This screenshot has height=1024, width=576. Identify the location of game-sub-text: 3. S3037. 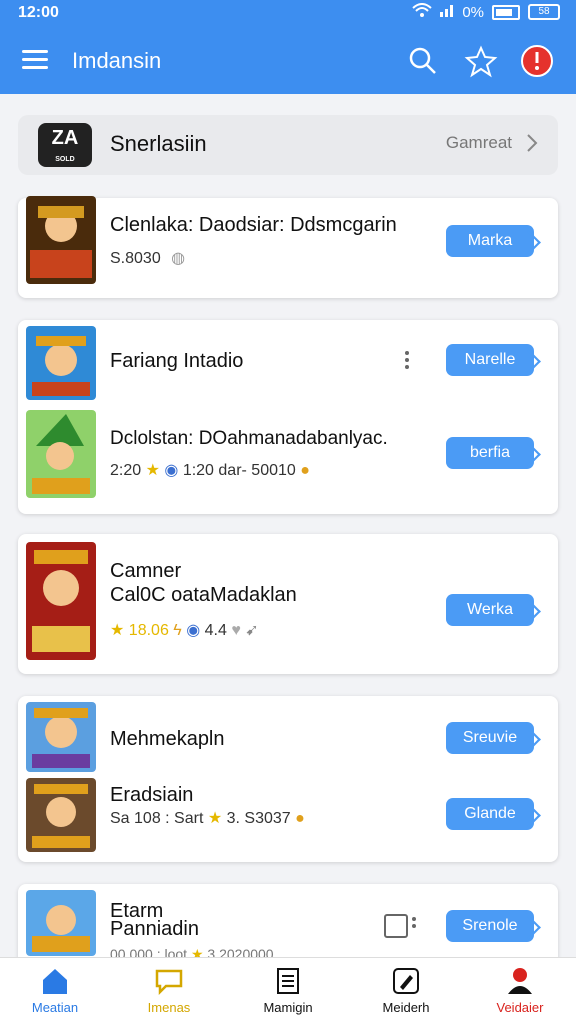
(258, 818).